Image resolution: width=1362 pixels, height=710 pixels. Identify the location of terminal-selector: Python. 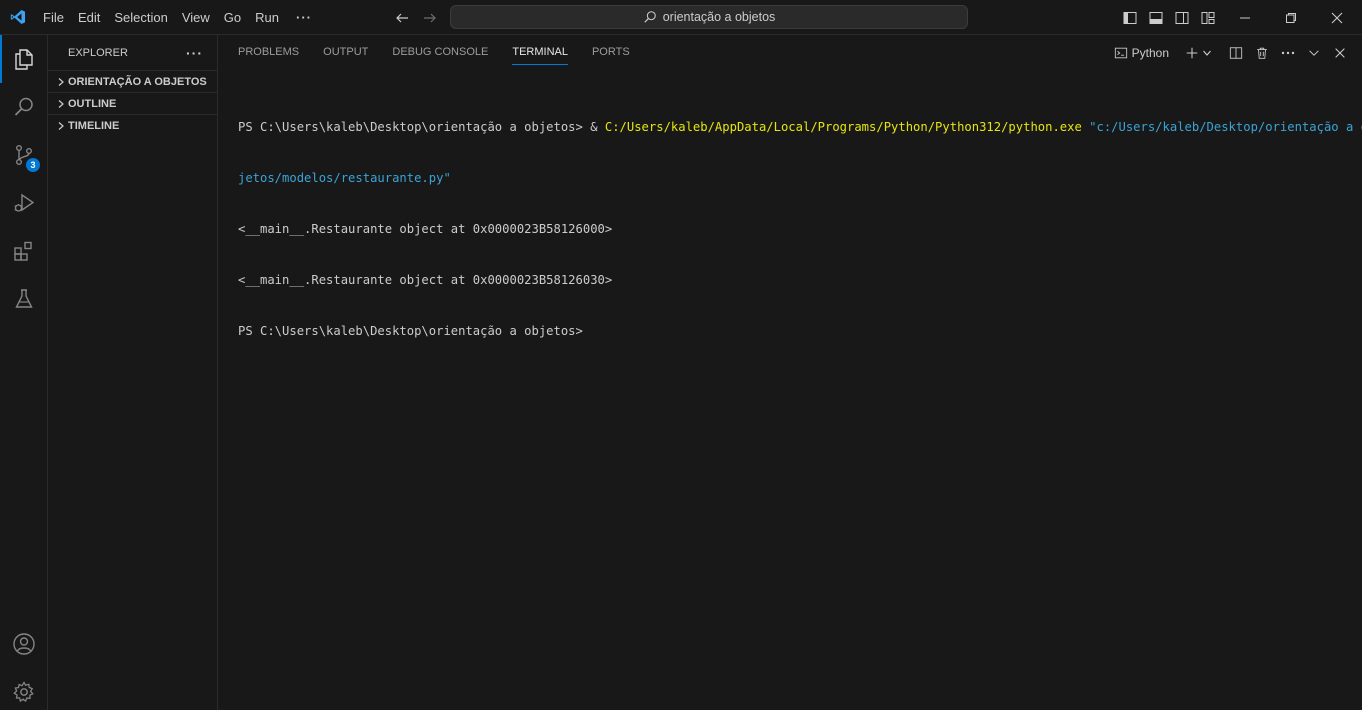
(1141, 53).